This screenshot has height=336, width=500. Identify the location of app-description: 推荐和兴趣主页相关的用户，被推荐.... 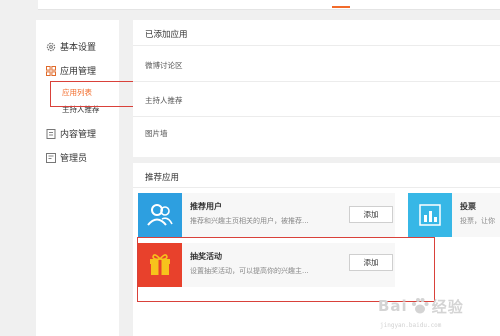
(249, 221).